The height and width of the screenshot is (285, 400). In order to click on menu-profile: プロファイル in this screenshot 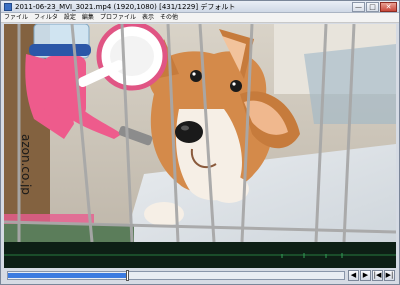, I will do `click(118, 17)`.